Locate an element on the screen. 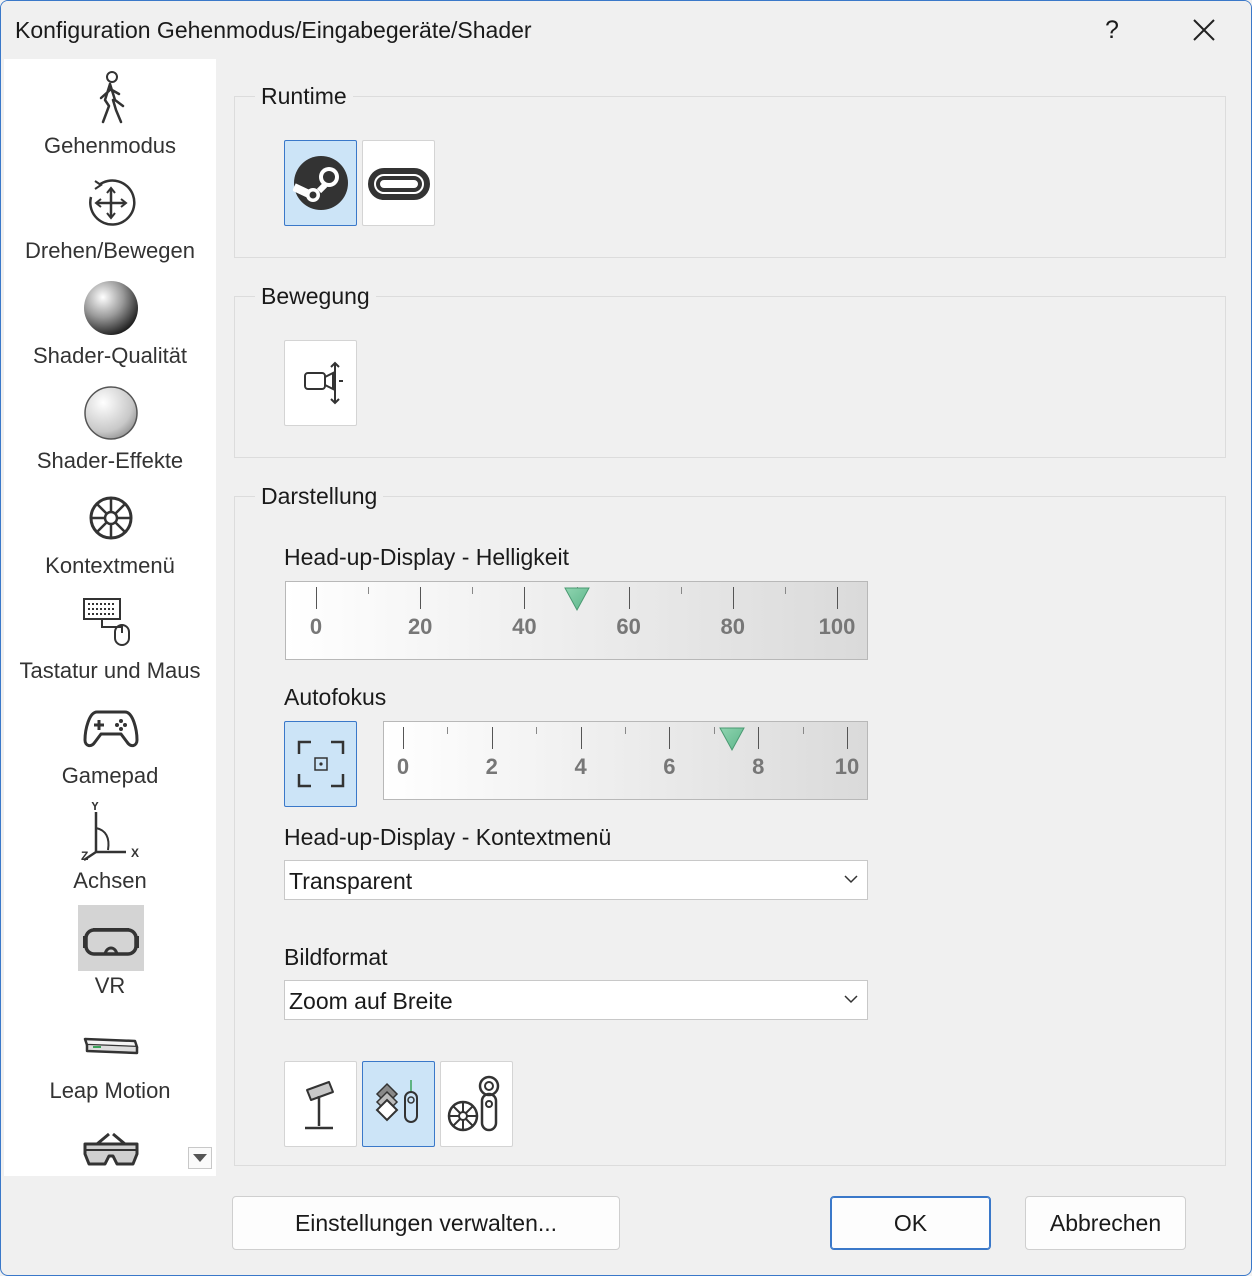  walking-person-icon is located at coordinates (112, 97).